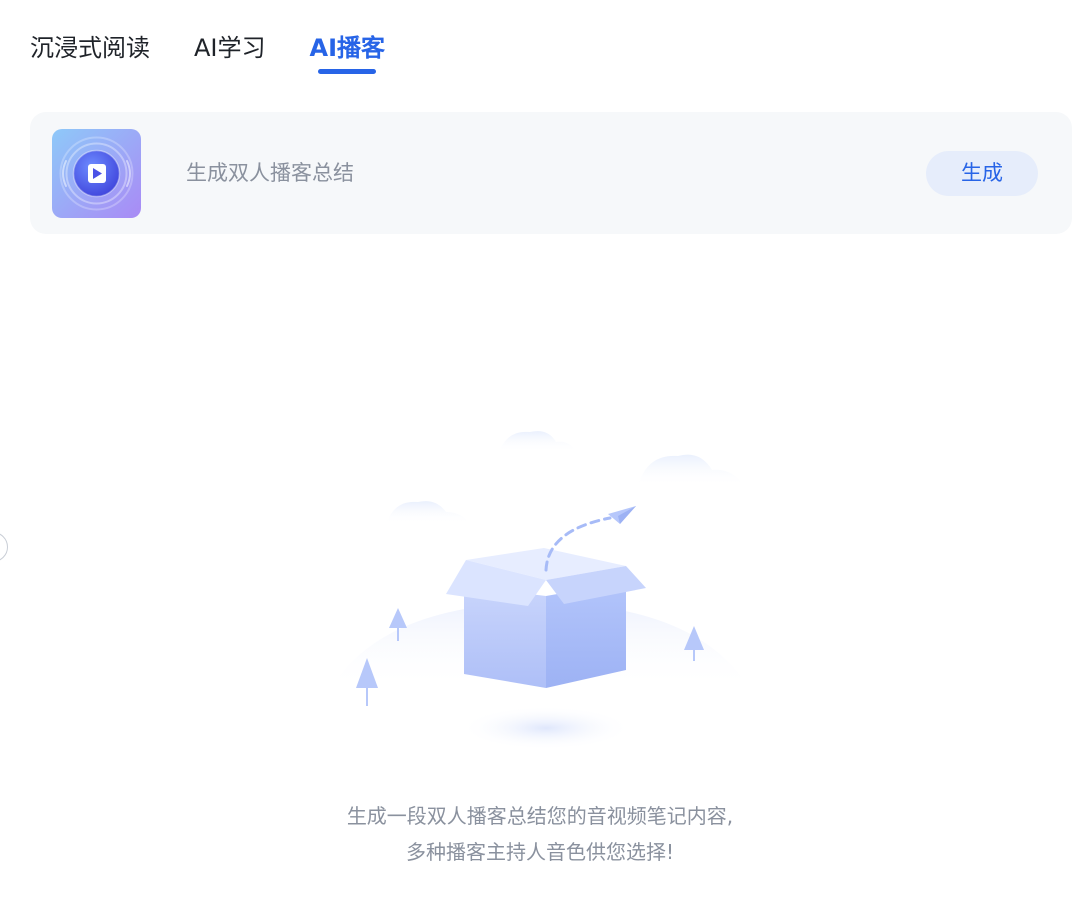  Describe the element at coordinates (347, 71) in the screenshot. I see `active-tab-indicator` at that location.